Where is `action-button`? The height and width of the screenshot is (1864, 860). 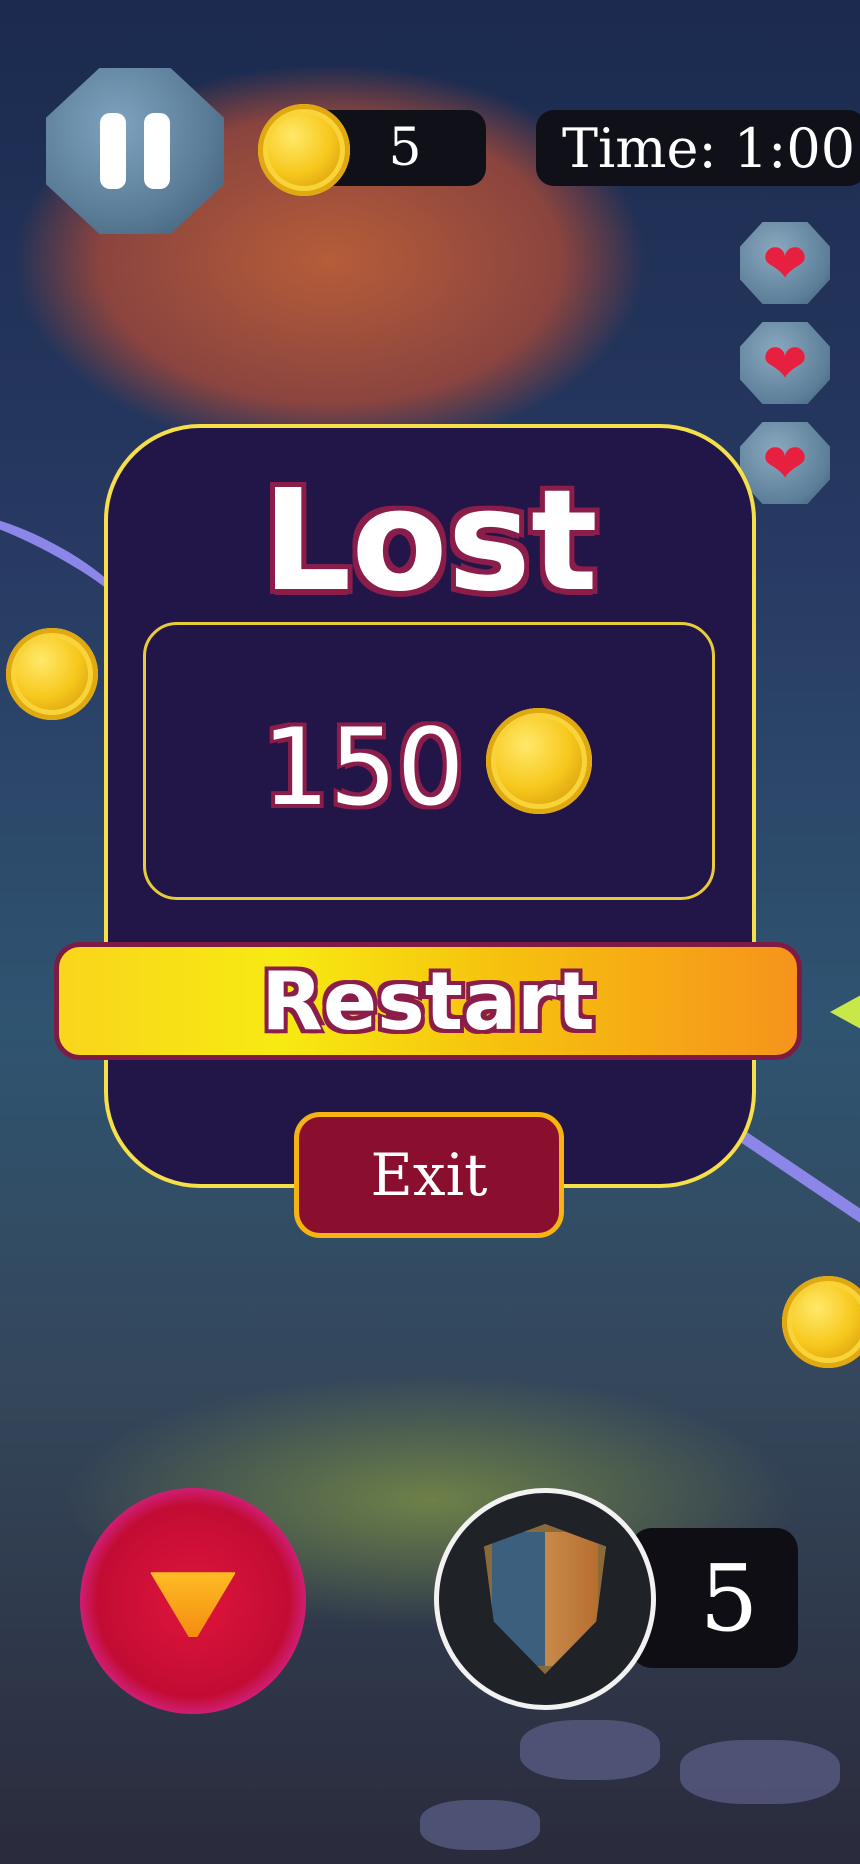 action-button is located at coordinates (193, 1601).